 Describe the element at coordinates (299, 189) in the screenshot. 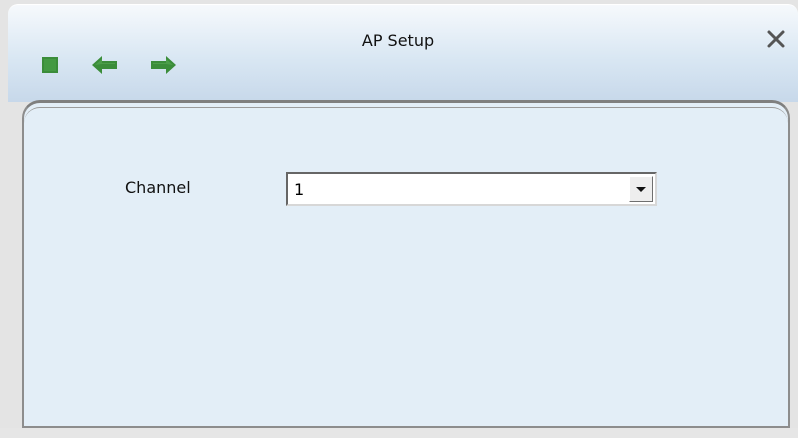

I see `channel-selected-value: 1` at that location.